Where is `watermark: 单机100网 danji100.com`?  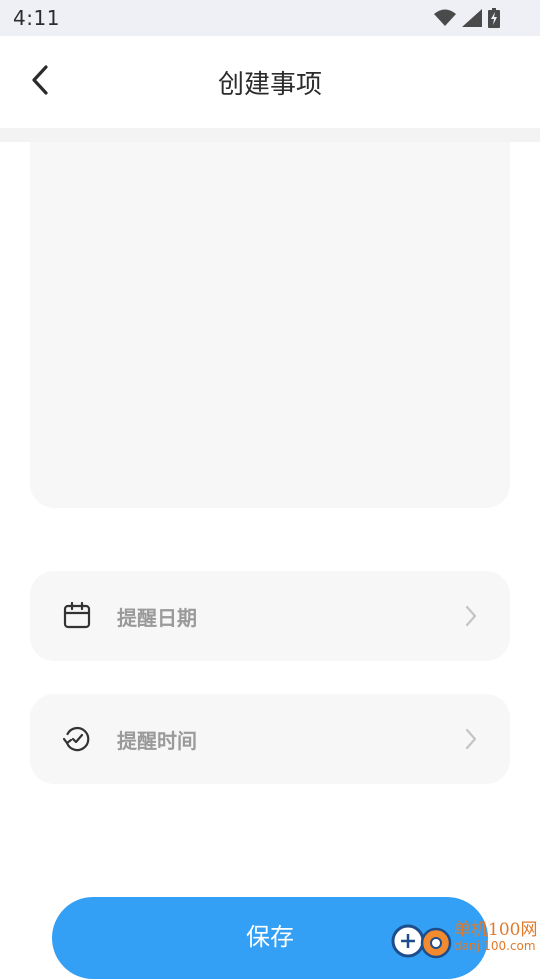
watermark: 单机100网 danji100.com is located at coordinates (465, 937).